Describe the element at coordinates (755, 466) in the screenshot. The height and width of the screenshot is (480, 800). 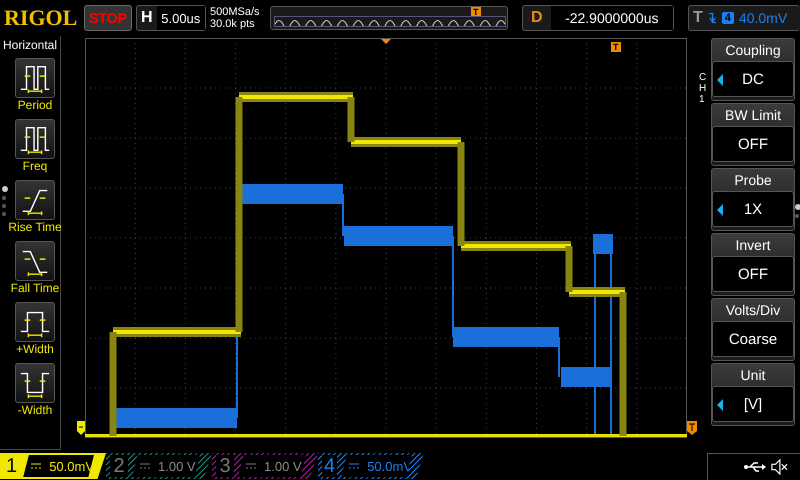
I see `usb-icon` at that location.